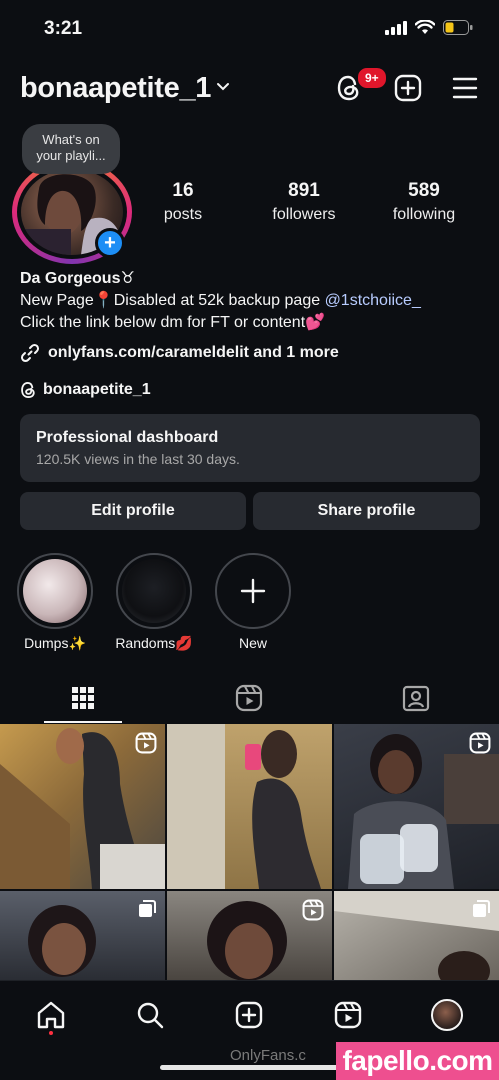 This screenshot has height=1080, width=499. Describe the element at coordinates (183, 214) in the screenshot. I see `posts-label: posts` at that location.